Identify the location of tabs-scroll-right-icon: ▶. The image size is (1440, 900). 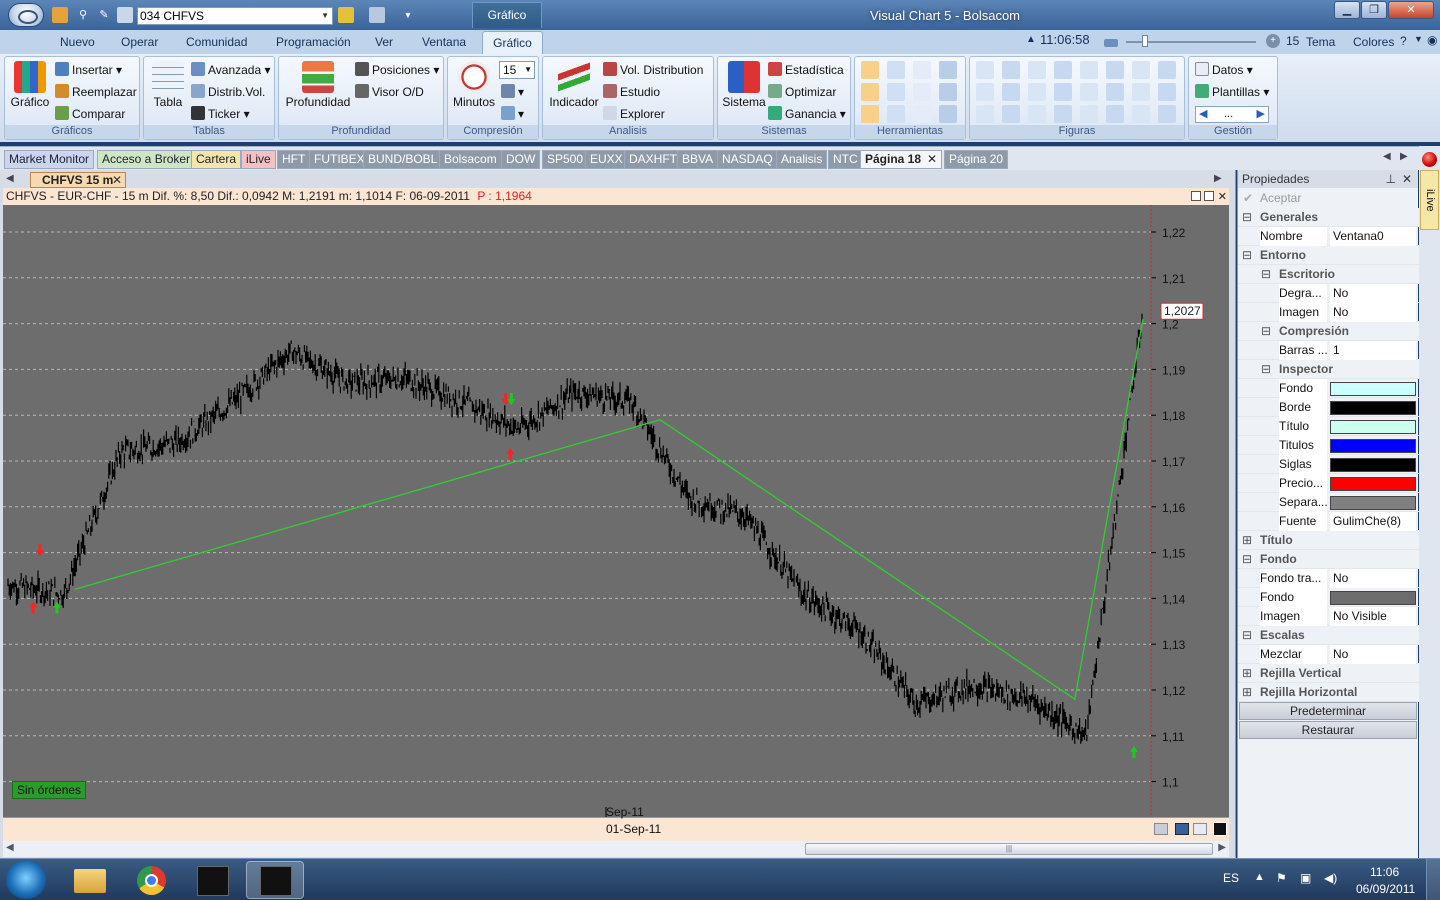
(1404, 156).